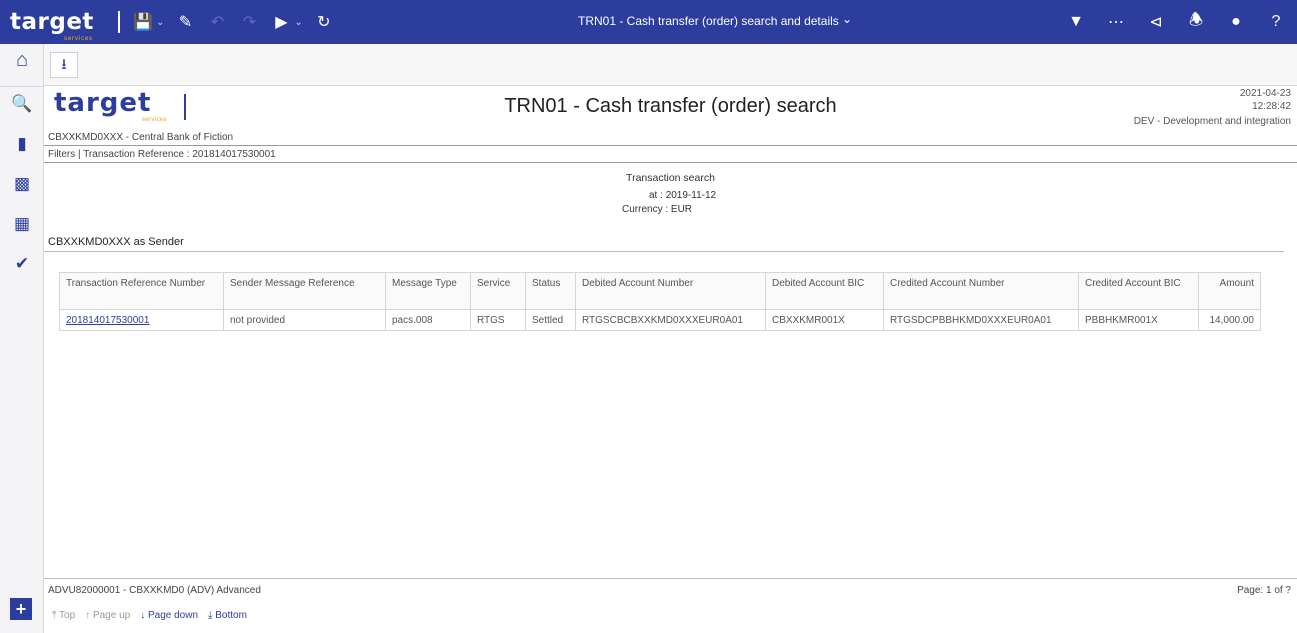 The height and width of the screenshot is (633, 1297). Describe the element at coordinates (116, 242) in the screenshot. I see `sender-heading: CBXXKMD0XXX as Sender` at that location.